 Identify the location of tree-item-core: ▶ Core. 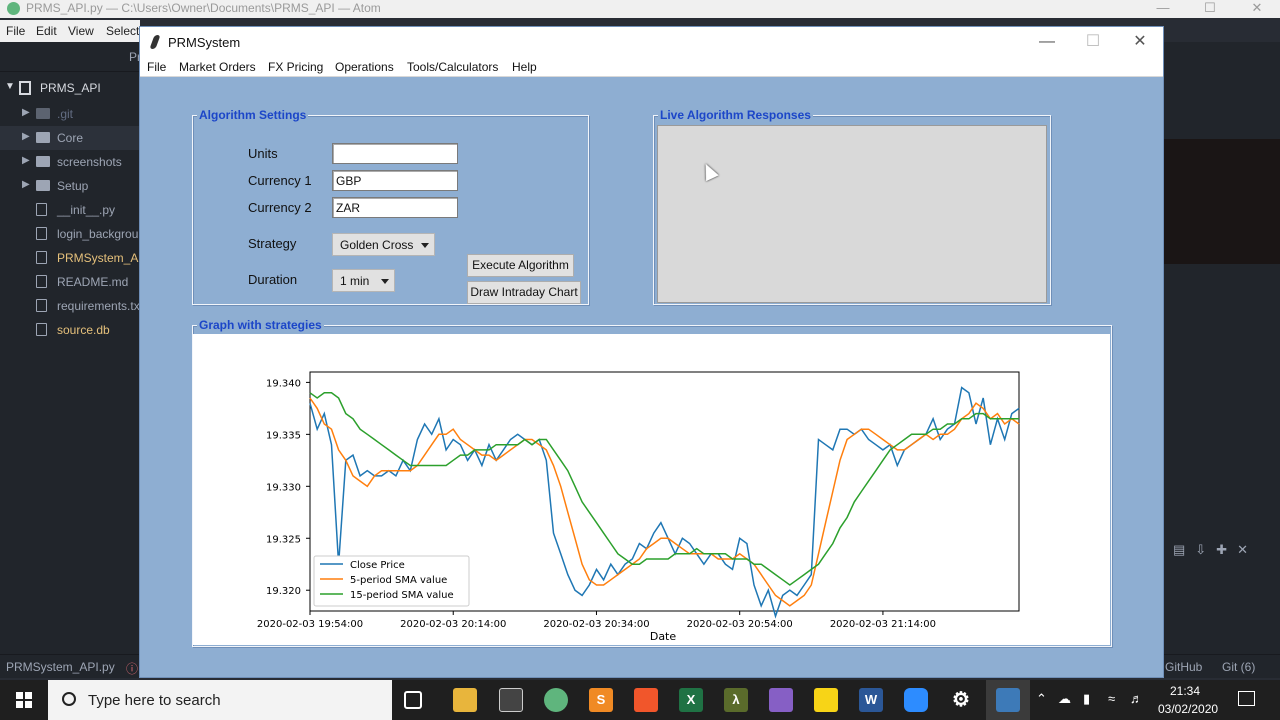
(70, 138).